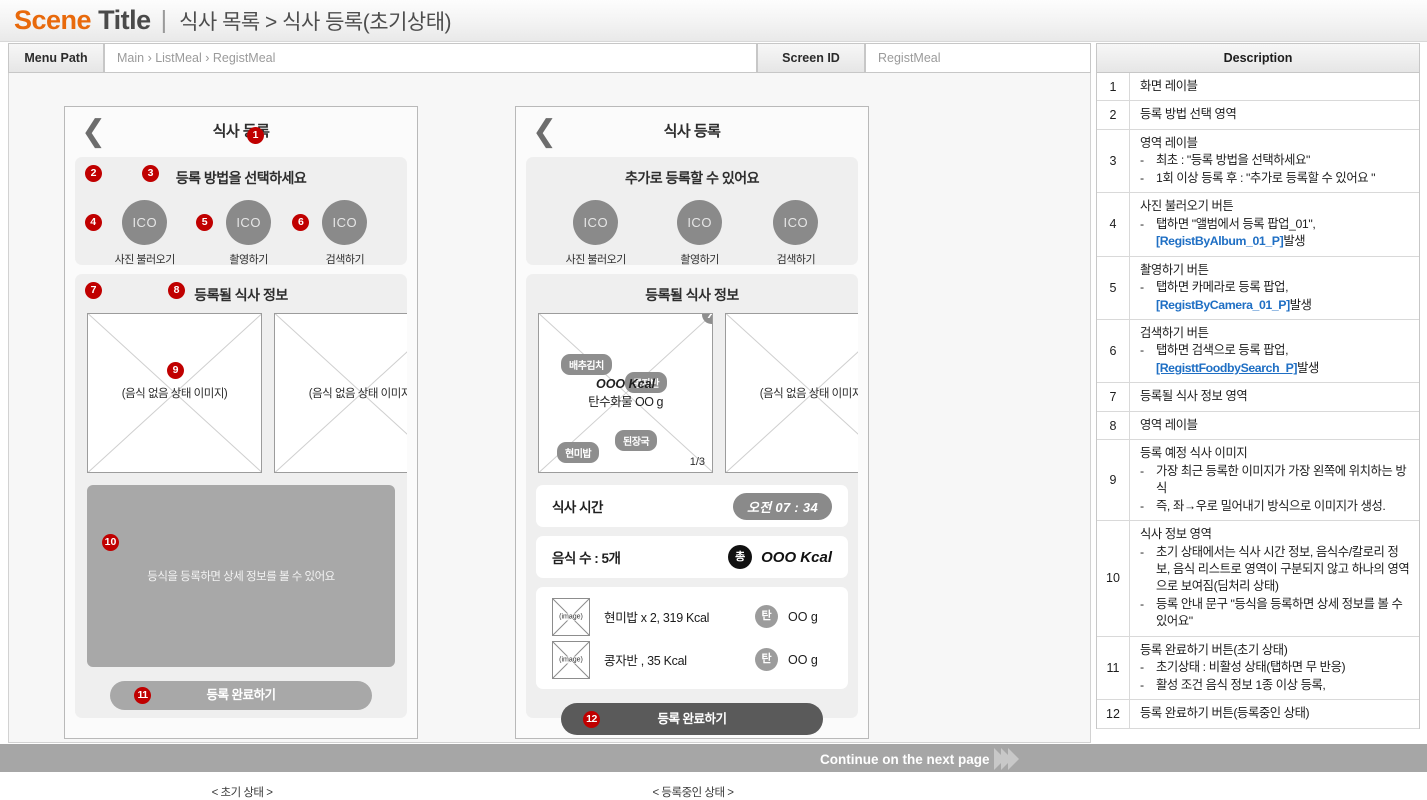  Describe the element at coordinates (93, 222) in the screenshot. I see `marker-4: 4` at that location.